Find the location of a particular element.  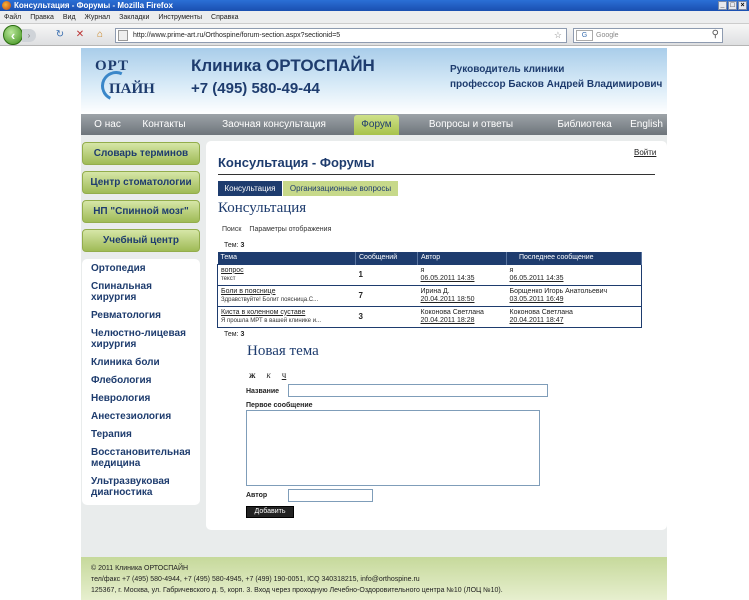

login-link: Войти is located at coordinates (645, 152).